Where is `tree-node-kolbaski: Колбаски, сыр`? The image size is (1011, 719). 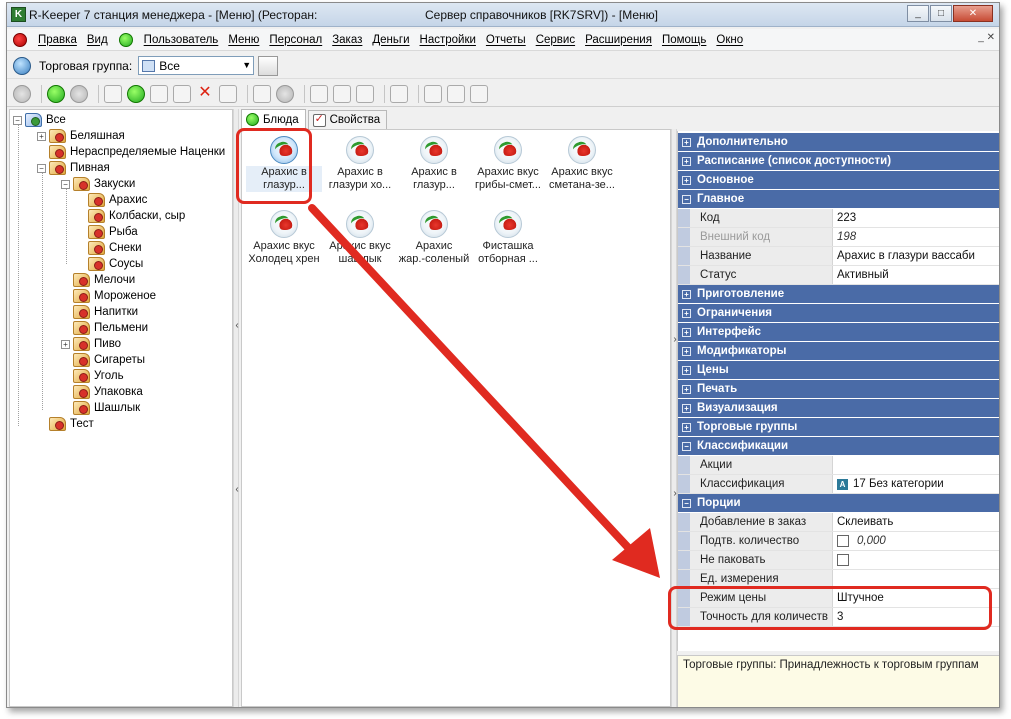 tree-node-kolbaski: Колбаски, сыр is located at coordinates (136, 216).